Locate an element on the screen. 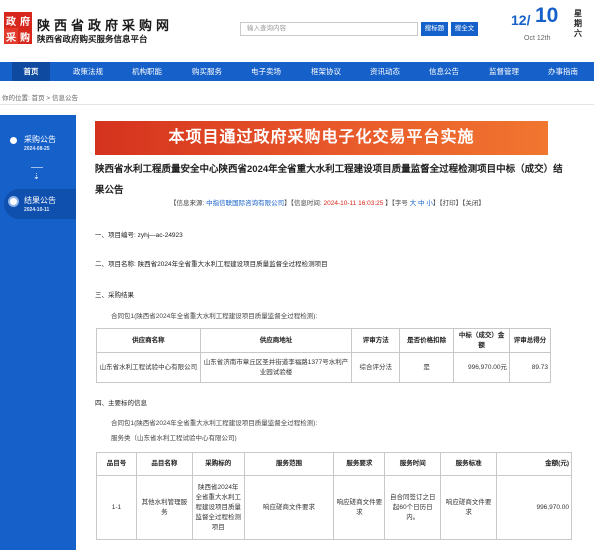 The image size is (594, 550). nav-item-home: 首页 is located at coordinates (31, 71).